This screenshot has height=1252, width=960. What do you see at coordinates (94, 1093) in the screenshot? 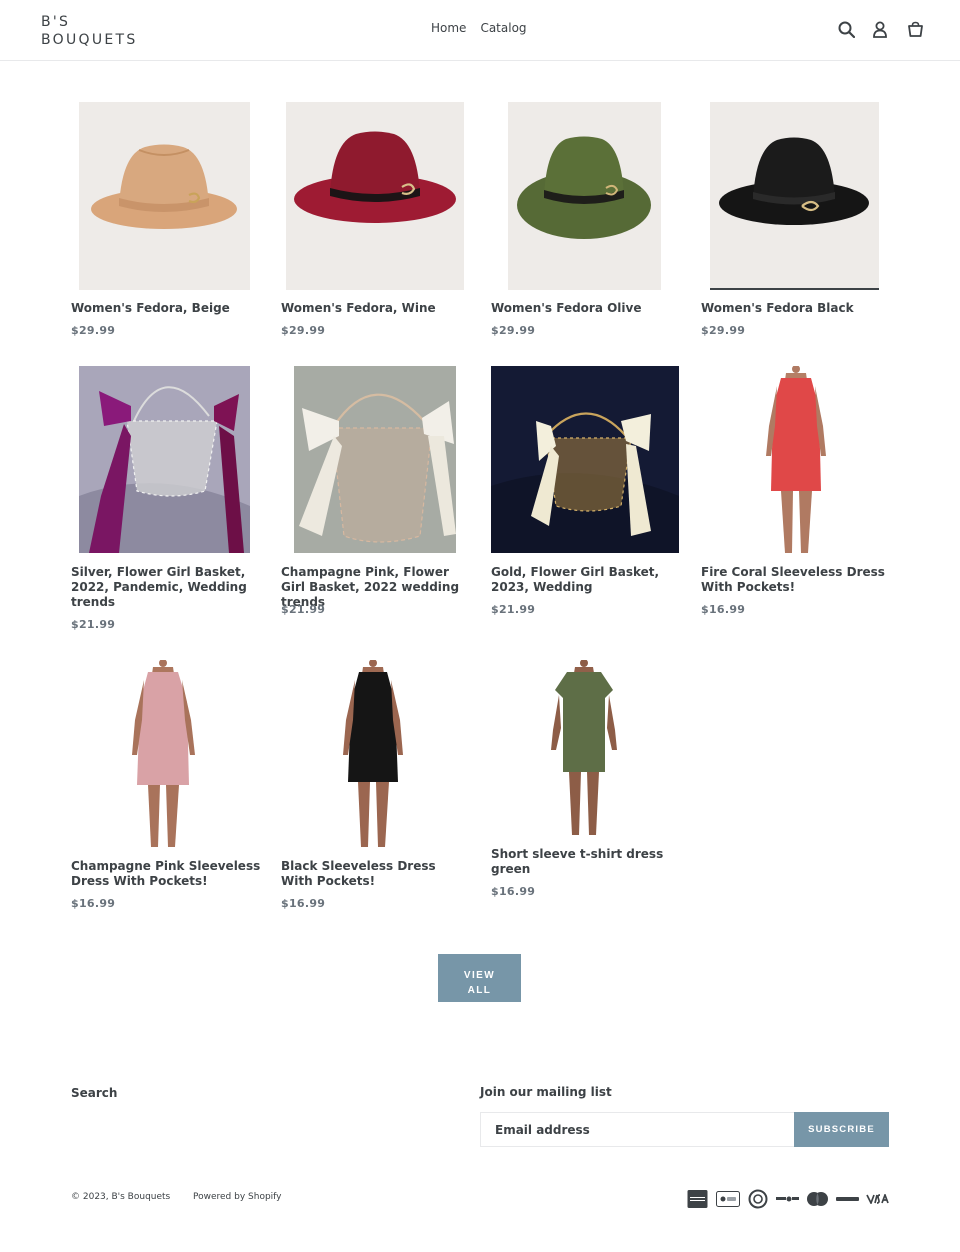
I see `footer-search-link: Search` at bounding box center [94, 1093].